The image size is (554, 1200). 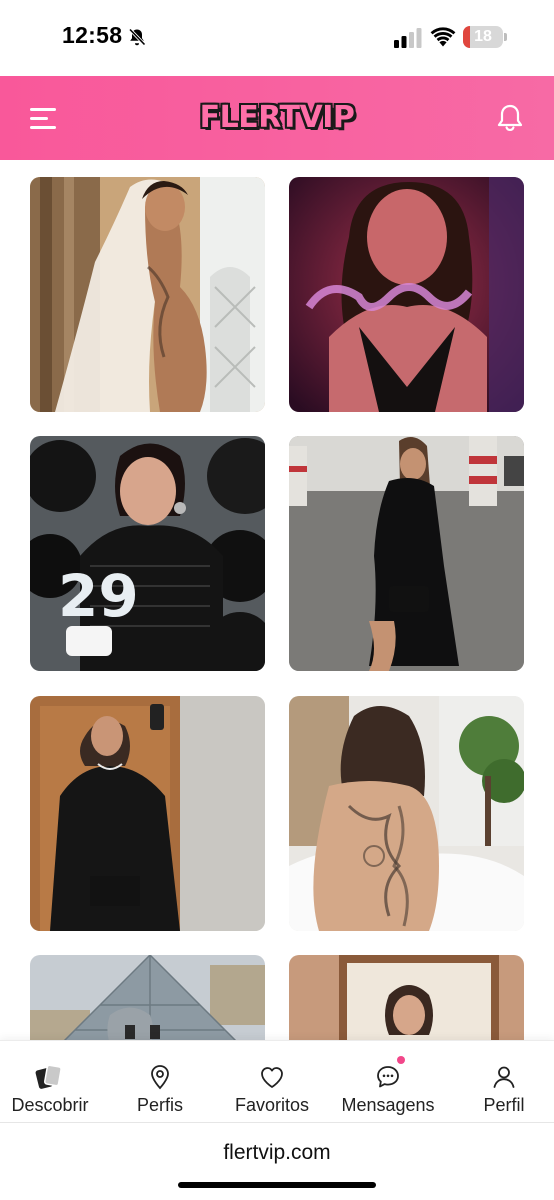 I want to click on logo-text: FLERTVIP, so click(x=277, y=117).